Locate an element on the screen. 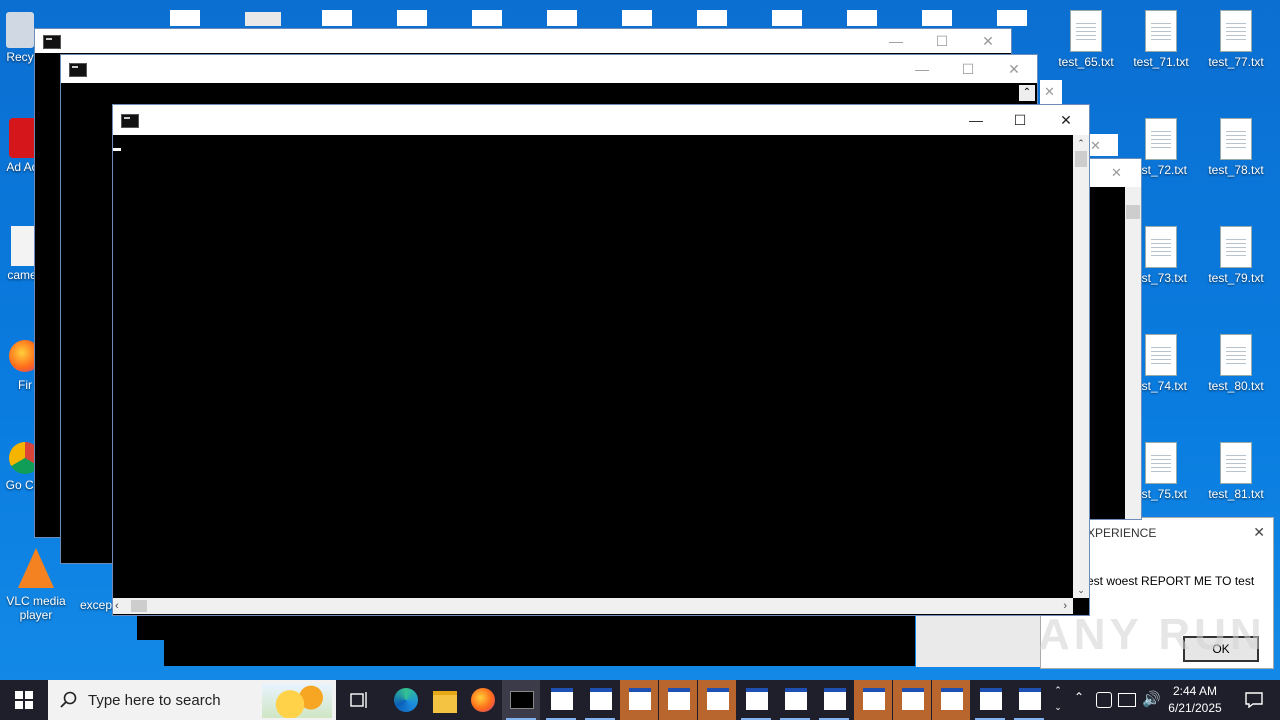  desktop-file-test-71: test_71.txt is located at coordinates (1161, 39).